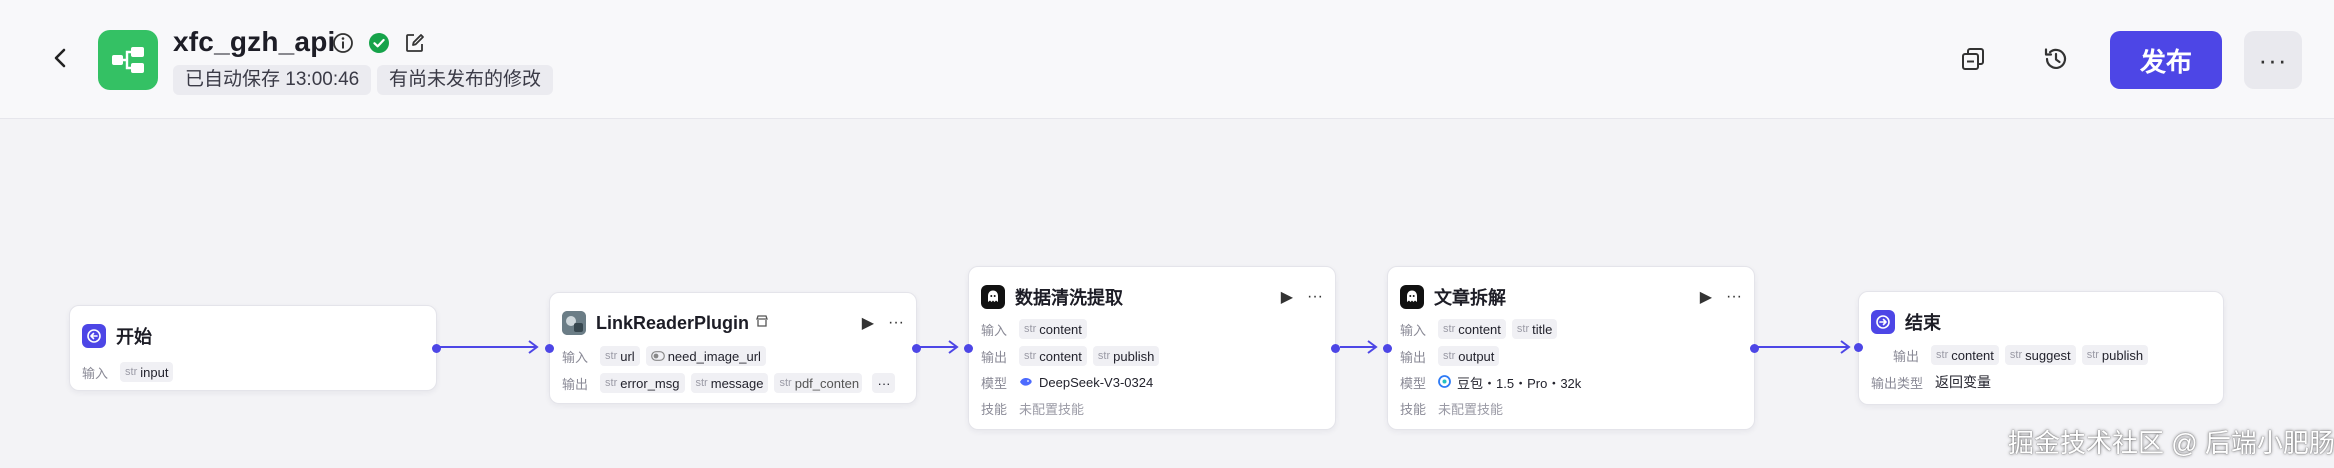 Image resolution: width=2334 pixels, height=468 pixels. Describe the element at coordinates (1883, 322) in the screenshot. I see `end-icon` at that location.